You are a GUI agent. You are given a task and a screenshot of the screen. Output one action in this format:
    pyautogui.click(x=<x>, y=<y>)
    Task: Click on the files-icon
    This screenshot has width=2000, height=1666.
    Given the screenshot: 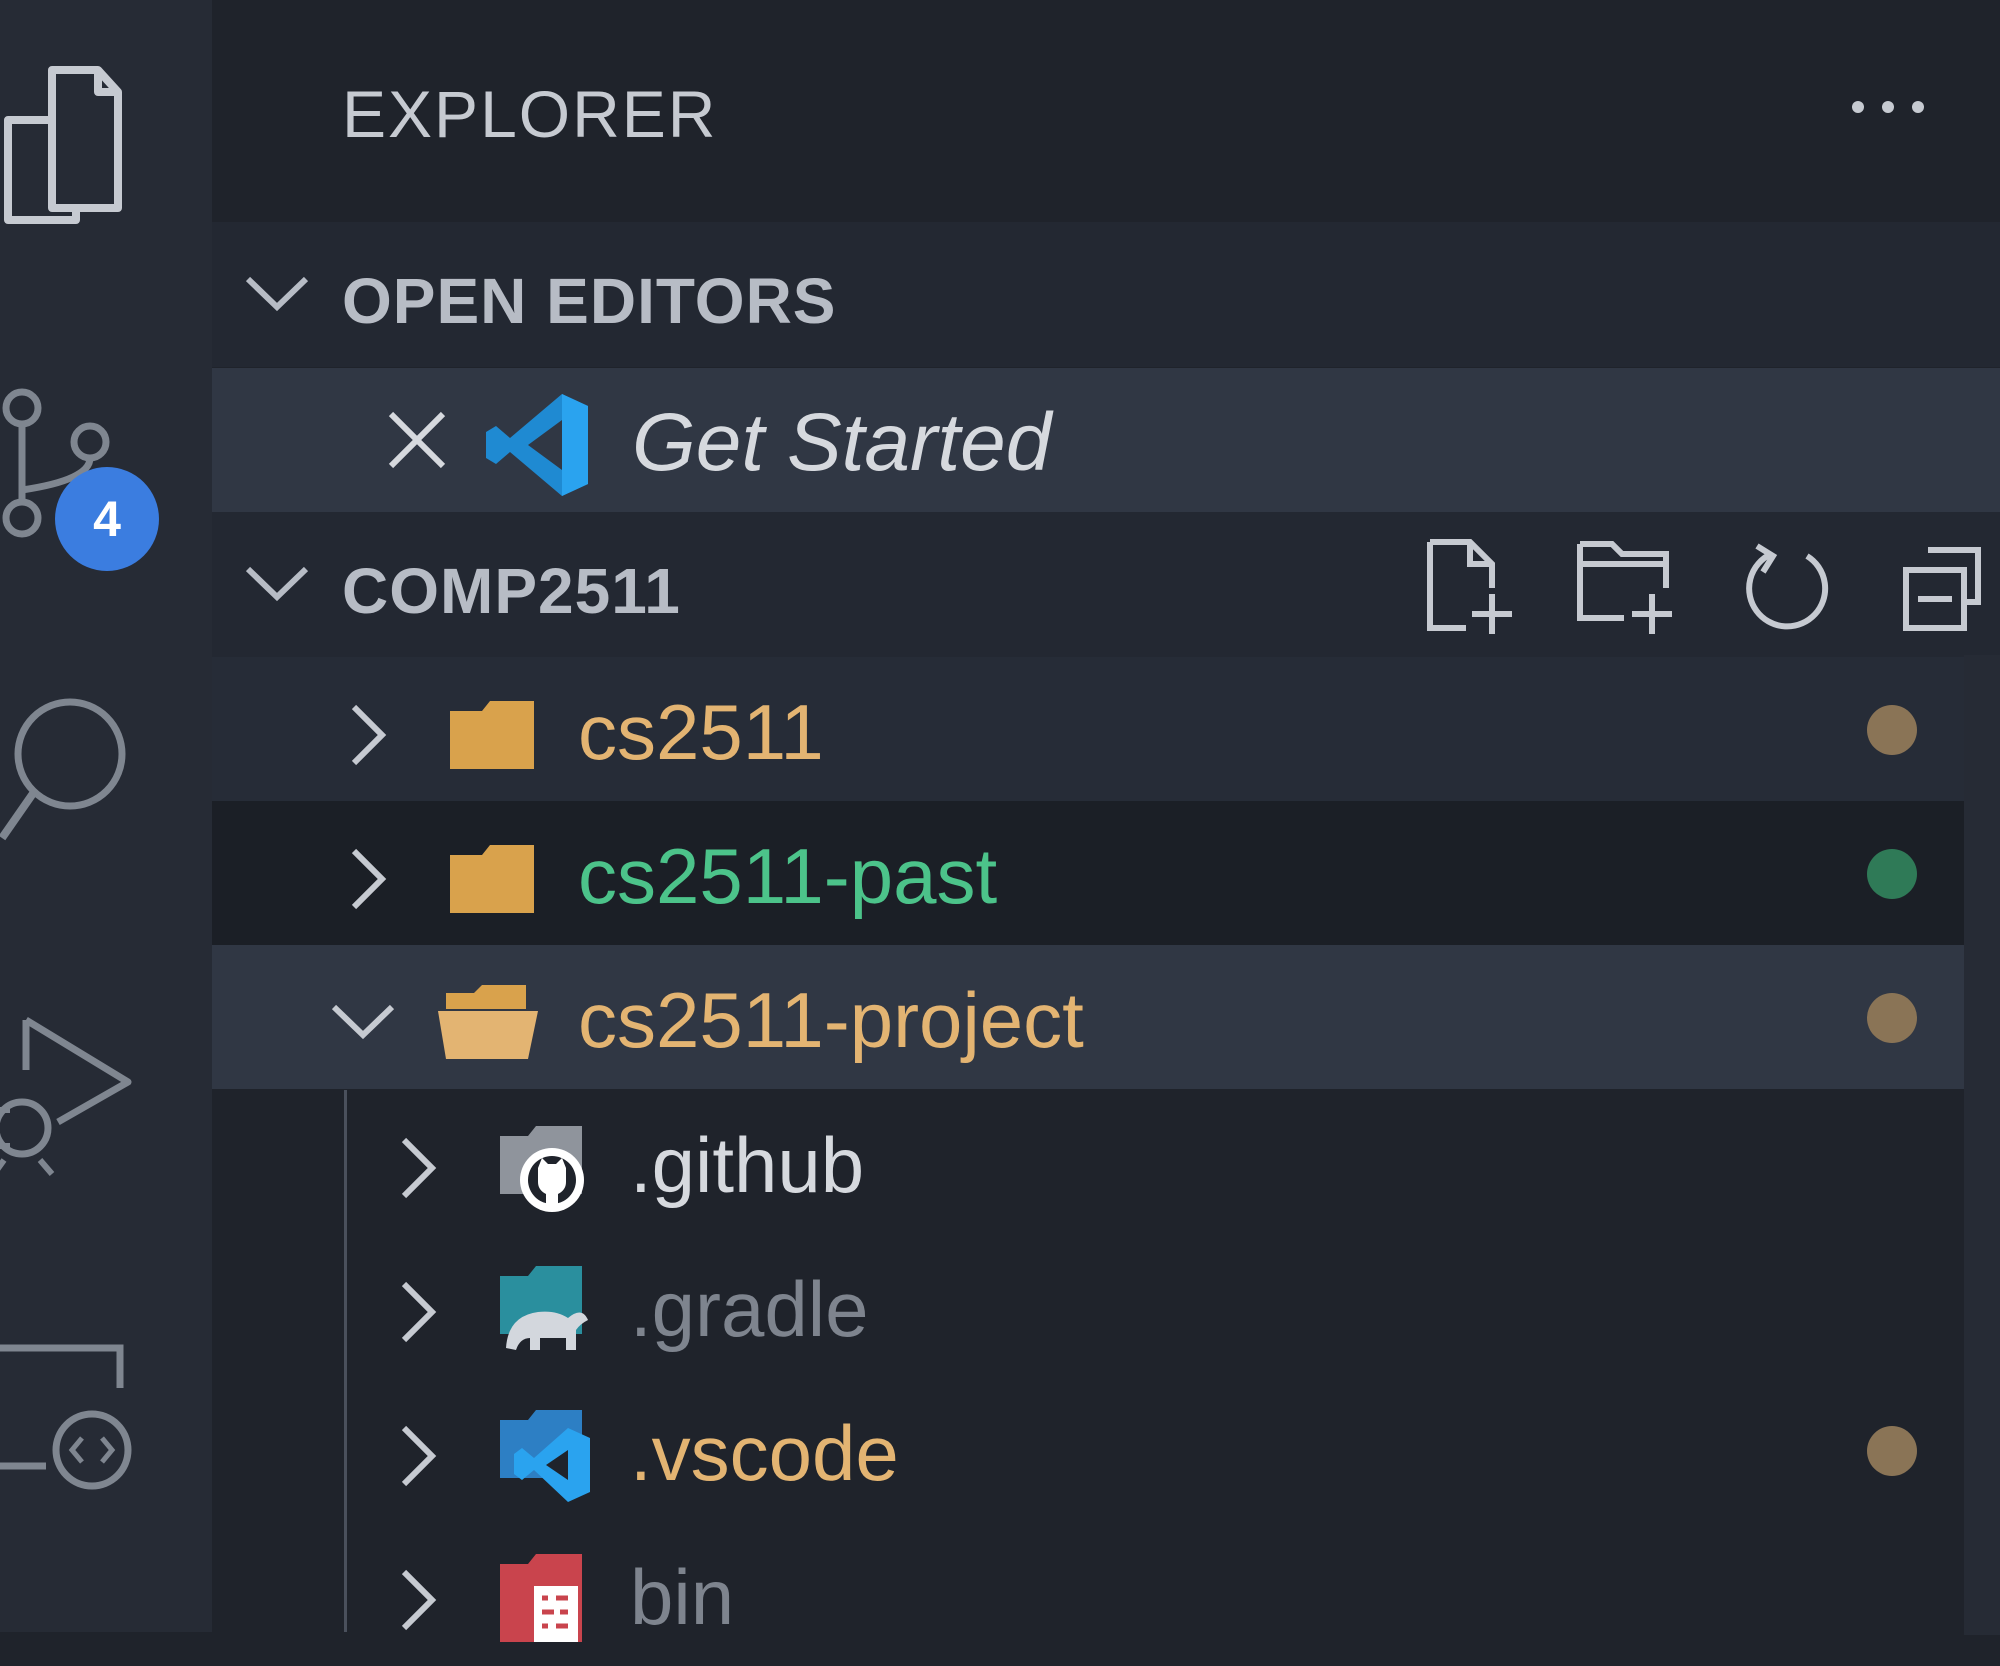 What is the action you would take?
    pyautogui.click(x=65, y=145)
    